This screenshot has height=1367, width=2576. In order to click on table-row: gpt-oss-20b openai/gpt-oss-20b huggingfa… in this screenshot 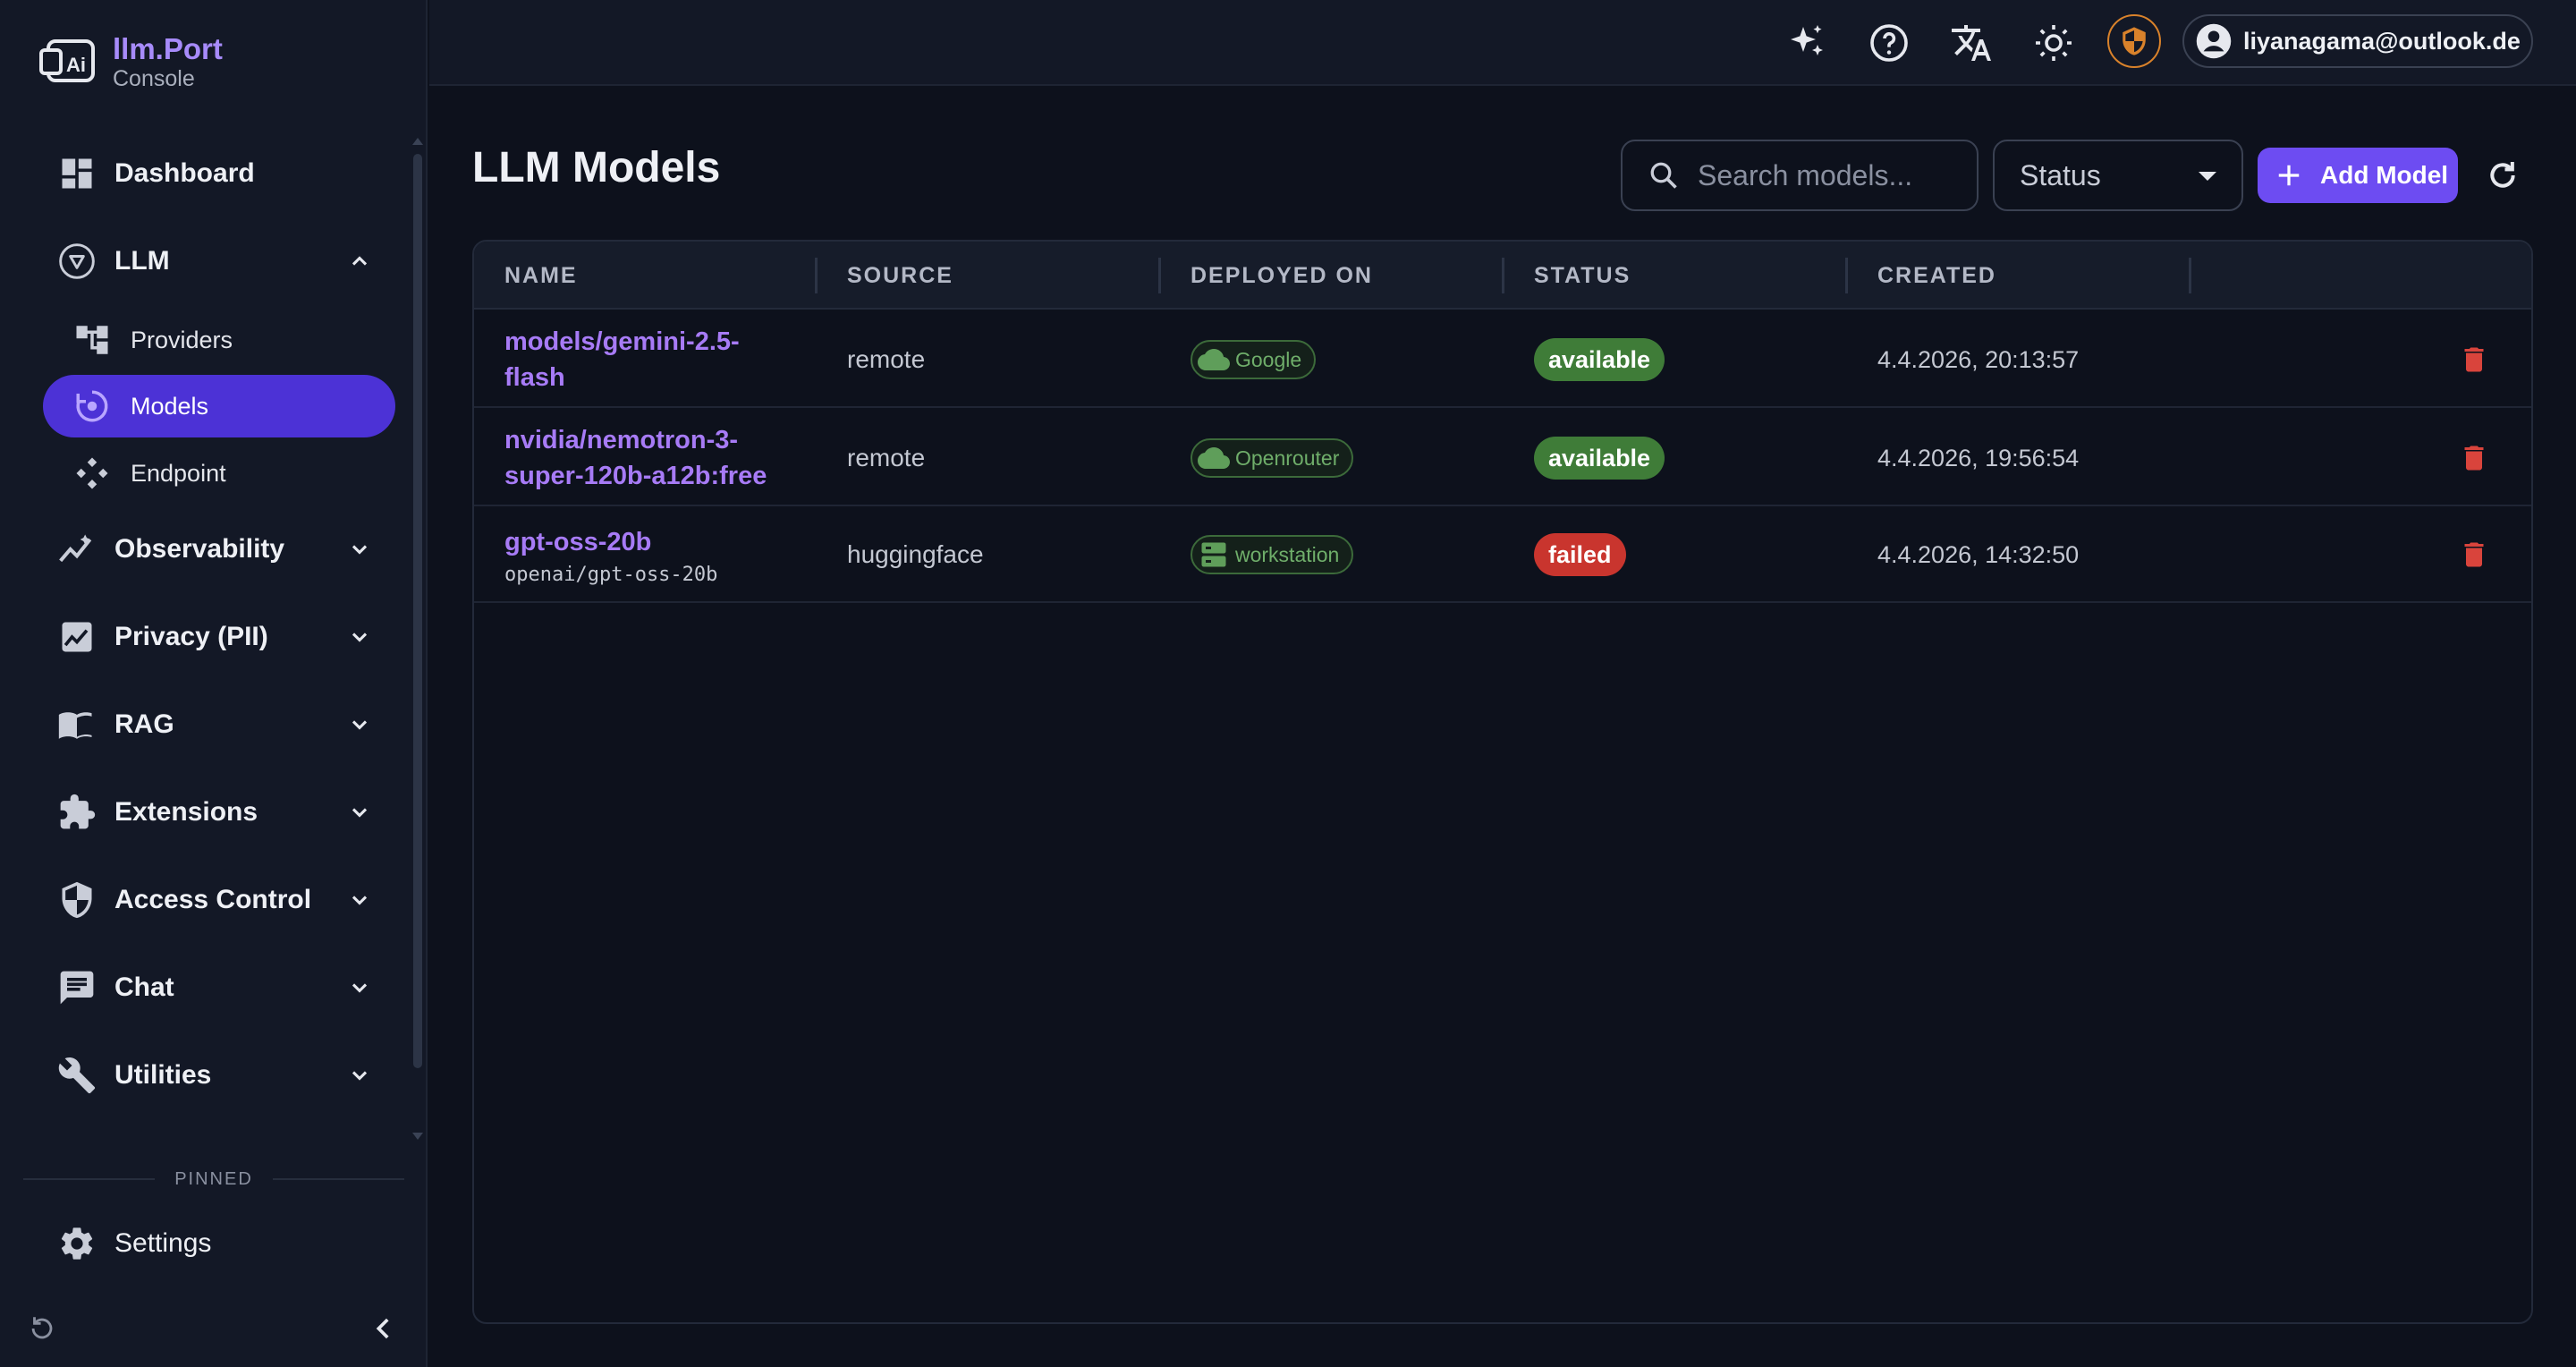, I will do `click(1502, 554)`.